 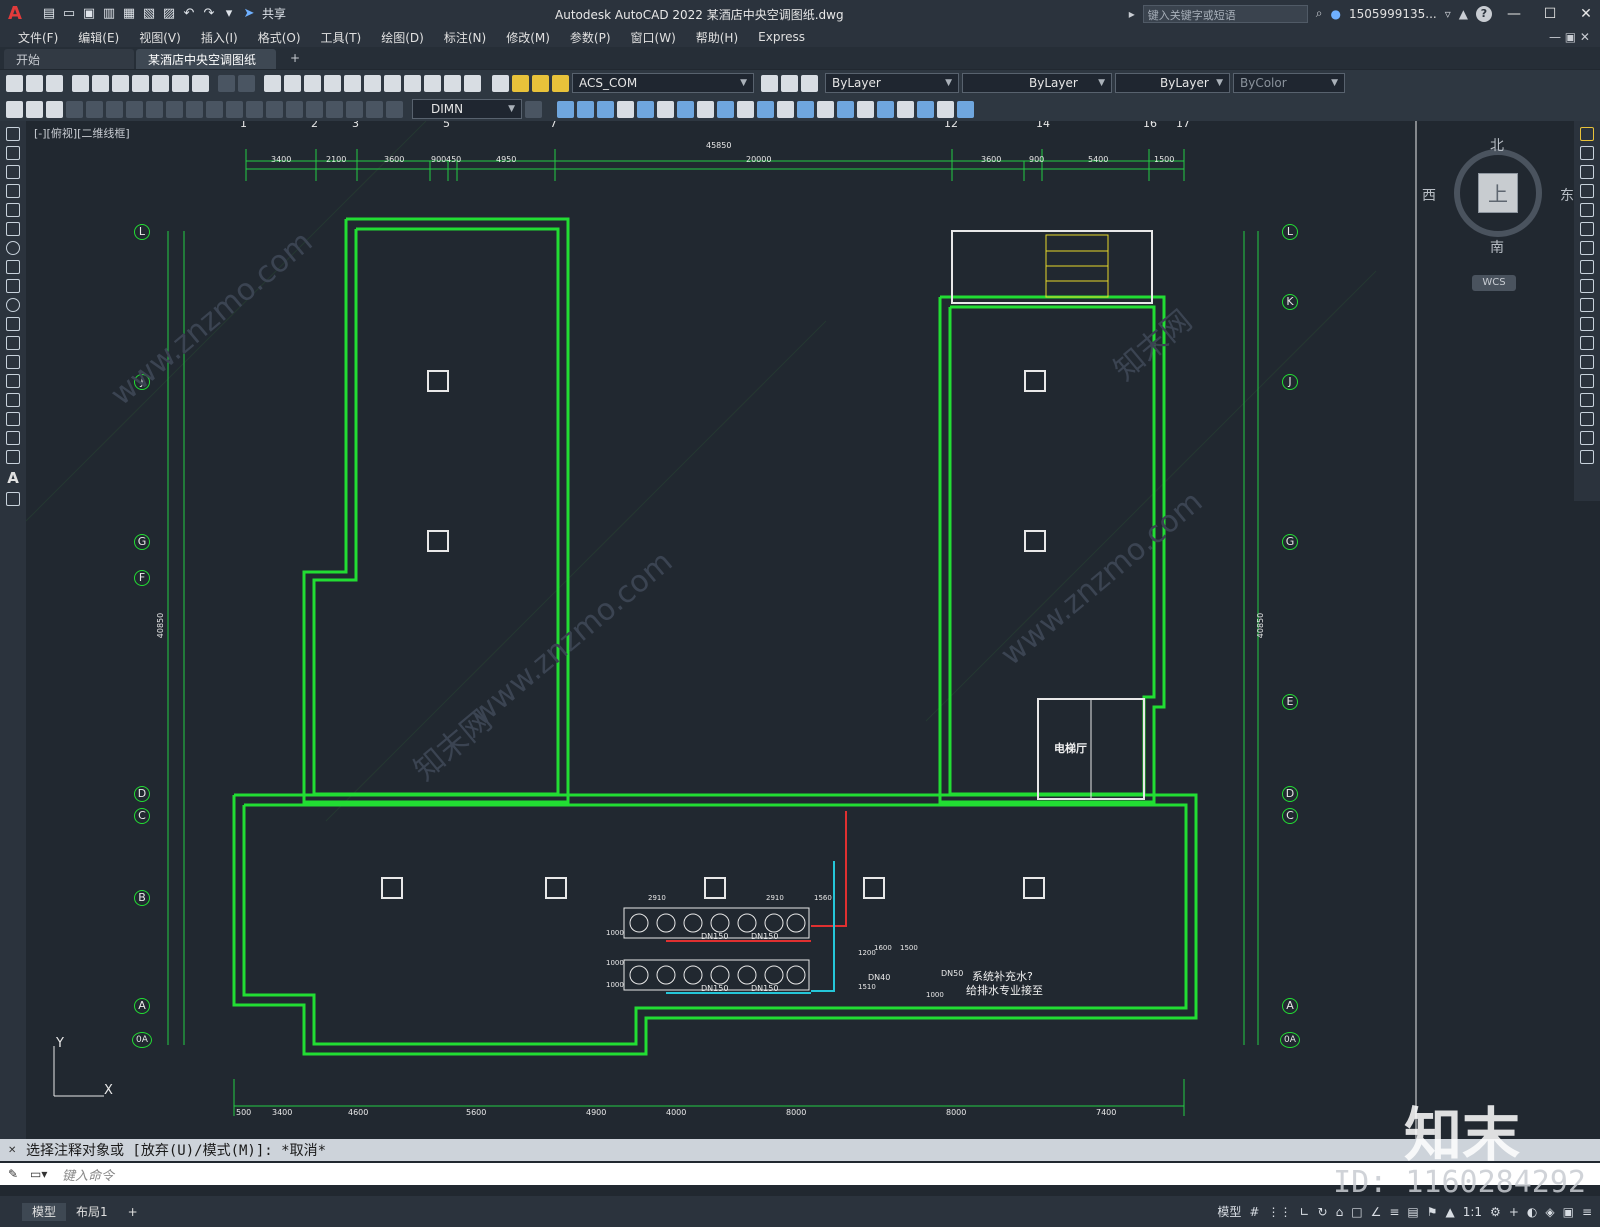 What do you see at coordinates (392, 83) in the screenshot?
I see `tool-palettes-icon` at bounding box center [392, 83].